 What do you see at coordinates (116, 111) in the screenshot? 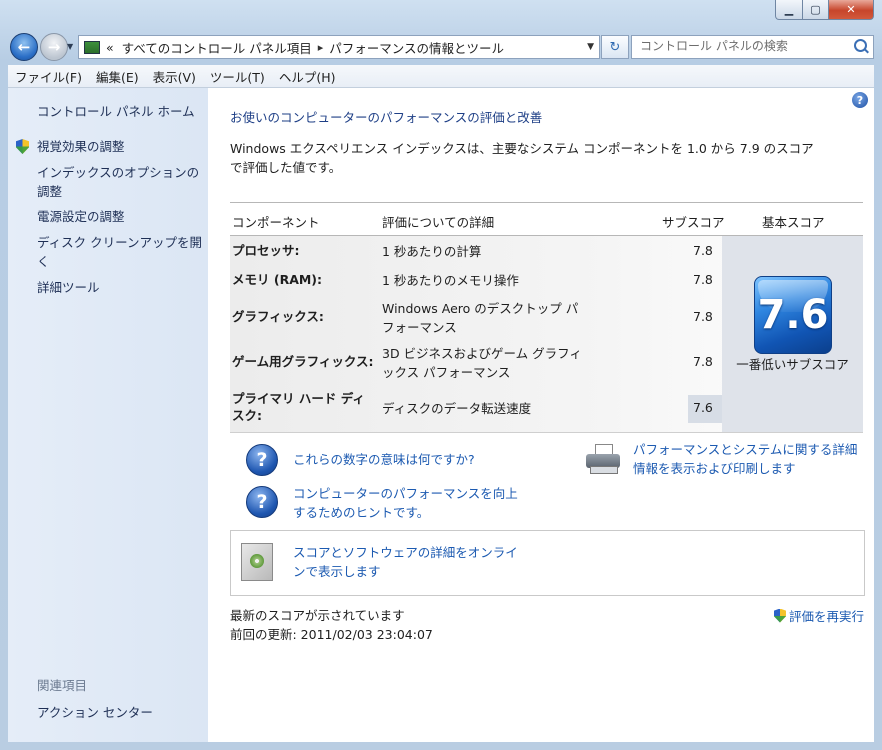
I see `sidebar-home-link: コントロール パネル ホーム` at bounding box center [116, 111].